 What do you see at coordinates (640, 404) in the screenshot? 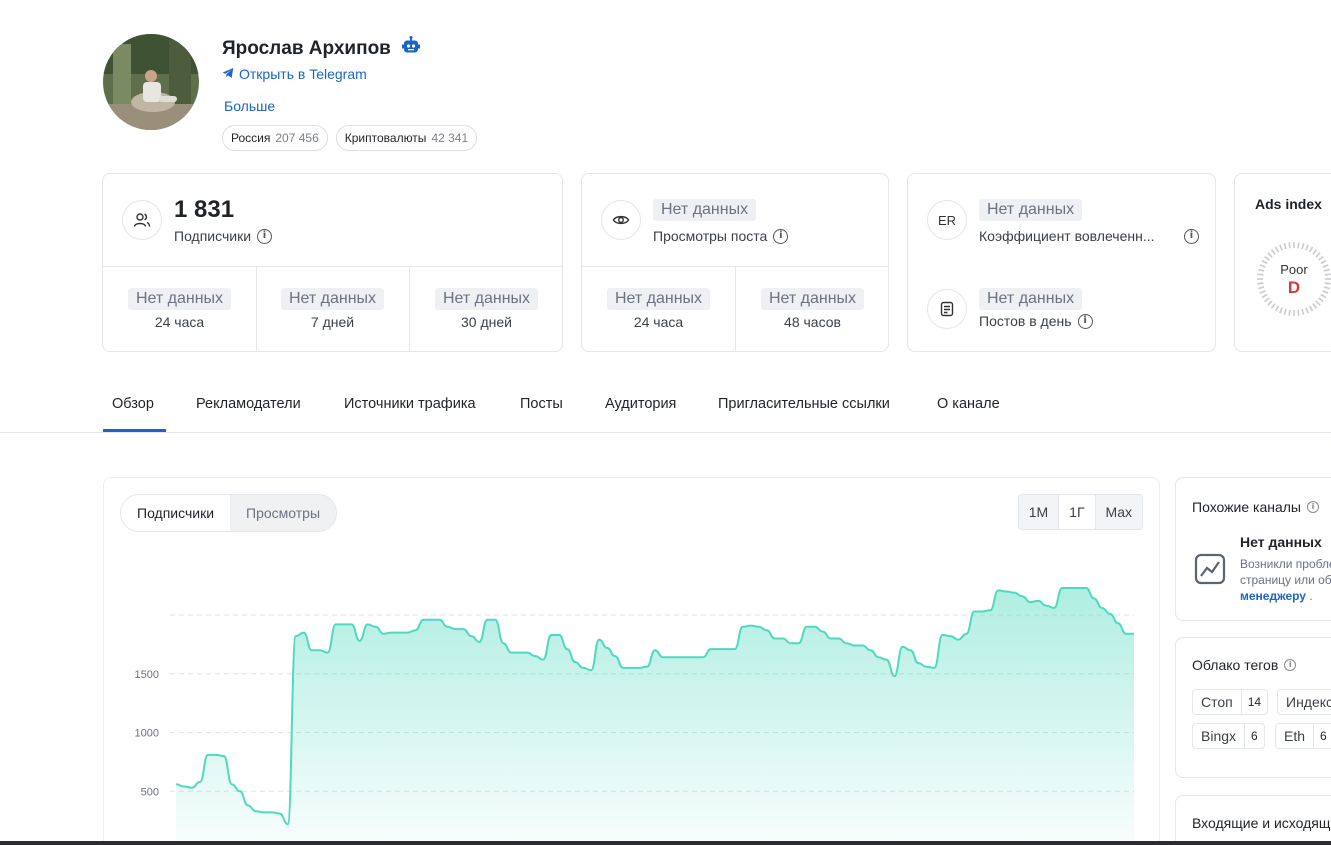
I see `tab-audience: Аудитория` at bounding box center [640, 404].